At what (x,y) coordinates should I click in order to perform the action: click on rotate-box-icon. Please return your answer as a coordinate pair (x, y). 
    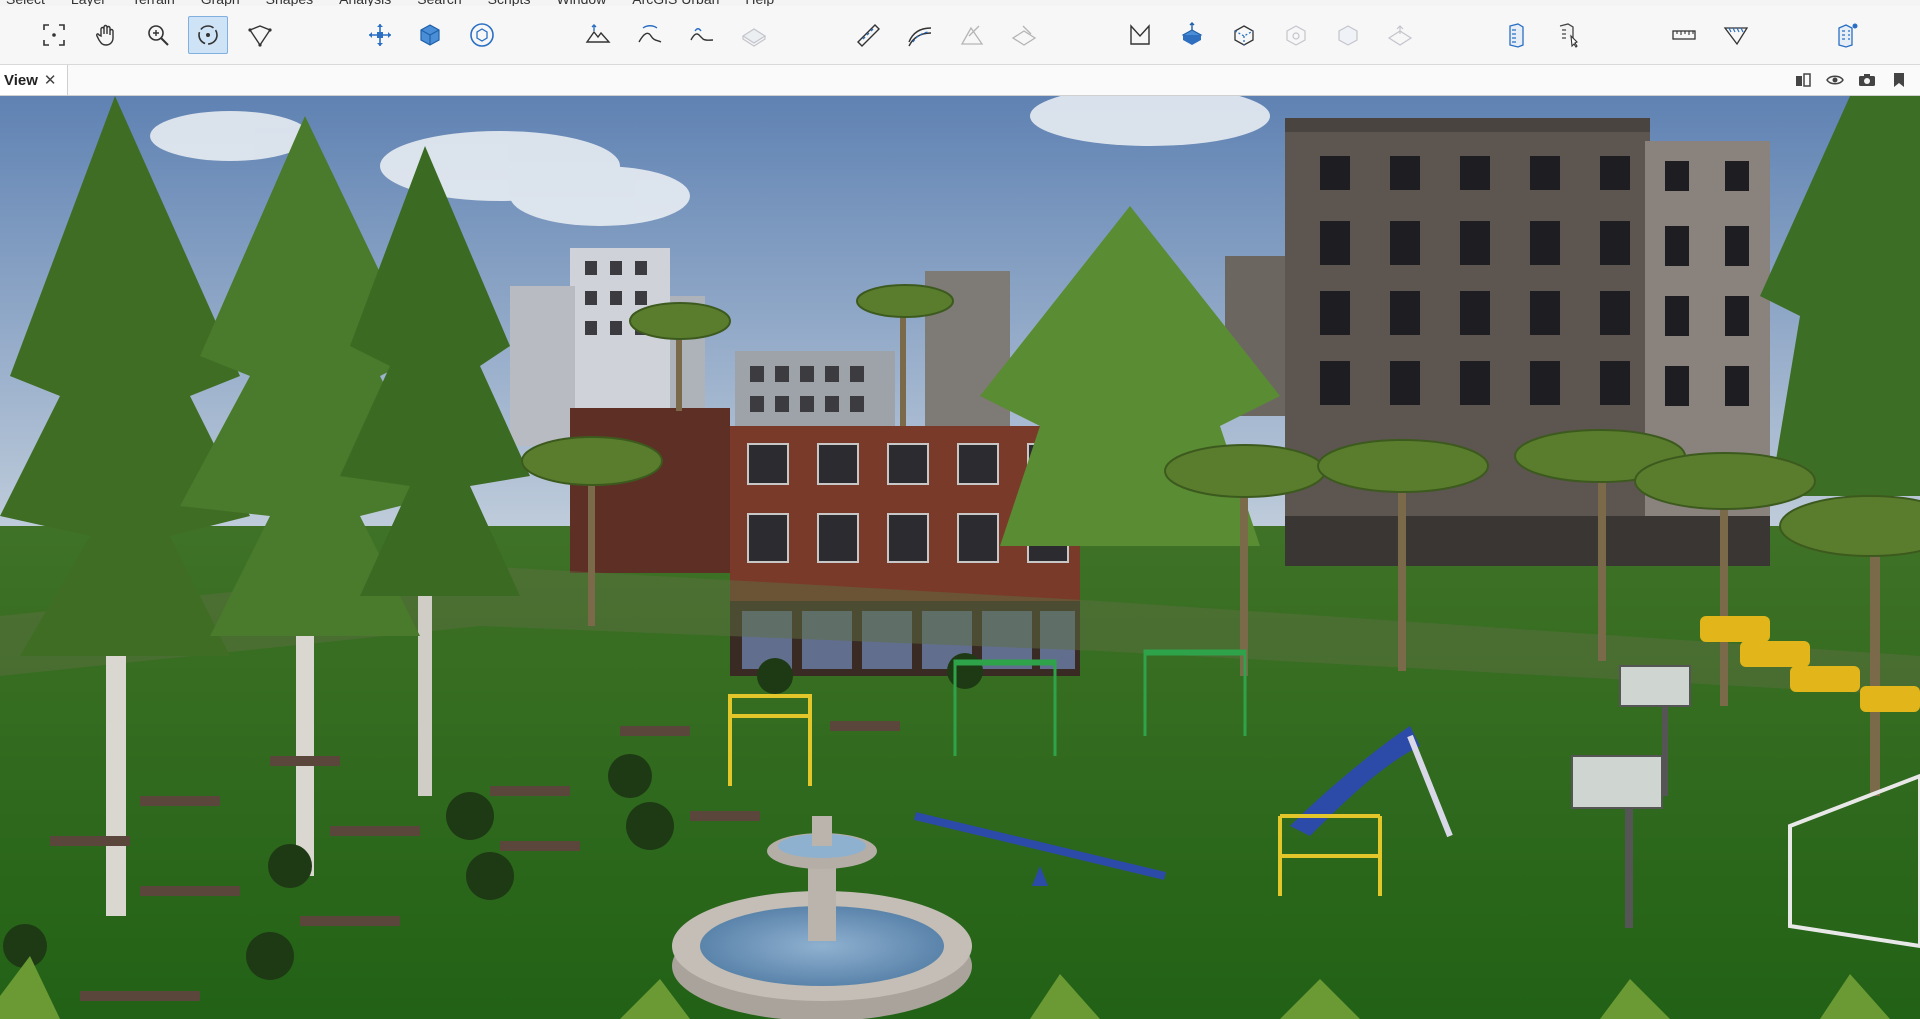
    Looking at the image, I should click on (482, 35).